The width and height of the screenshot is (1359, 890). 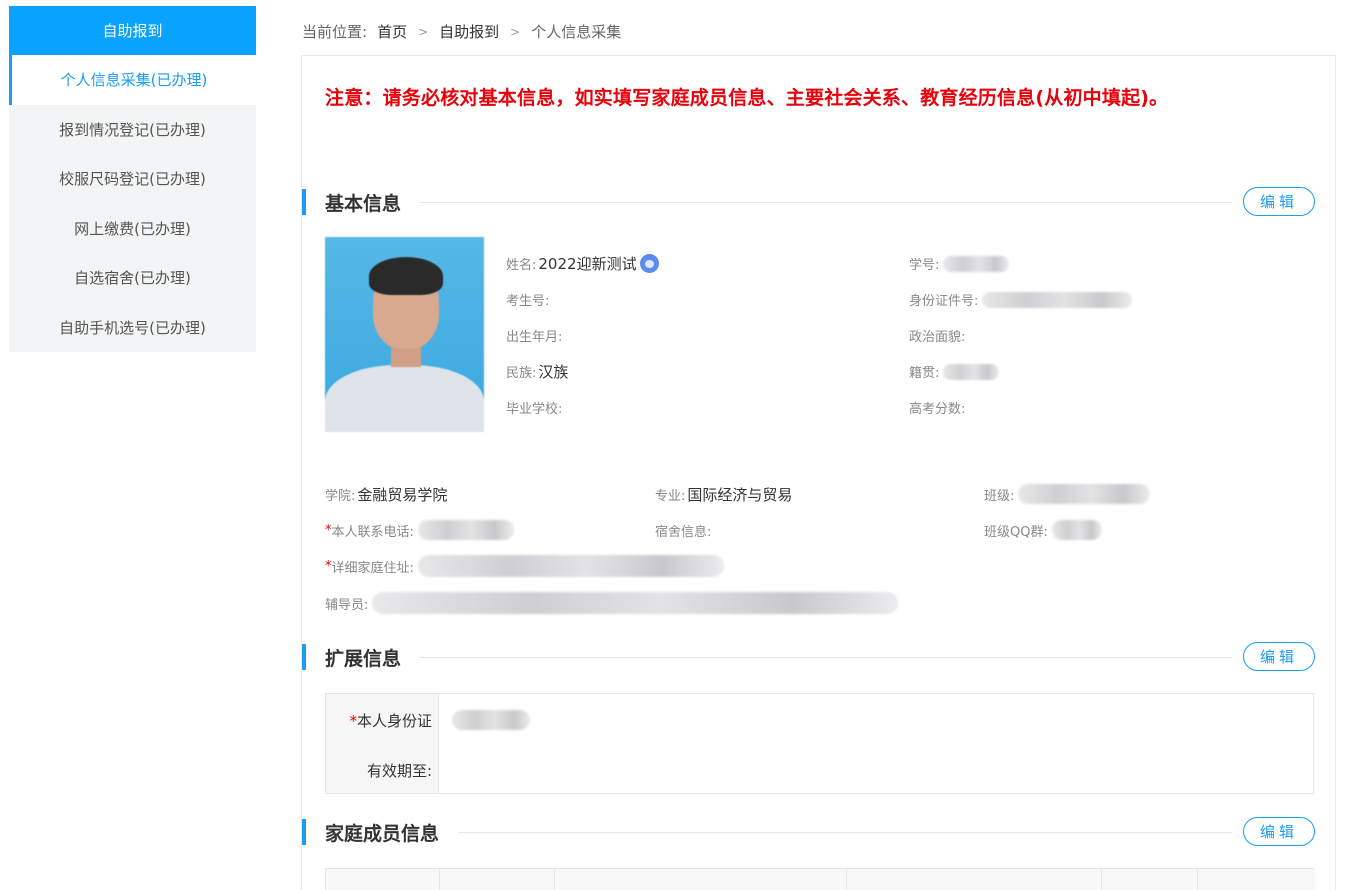 What do you see at coordinates (469, 31) in the screenshot?
I see `breadcrumb-self-report: 自助报到` at bounding box center [469, 31].